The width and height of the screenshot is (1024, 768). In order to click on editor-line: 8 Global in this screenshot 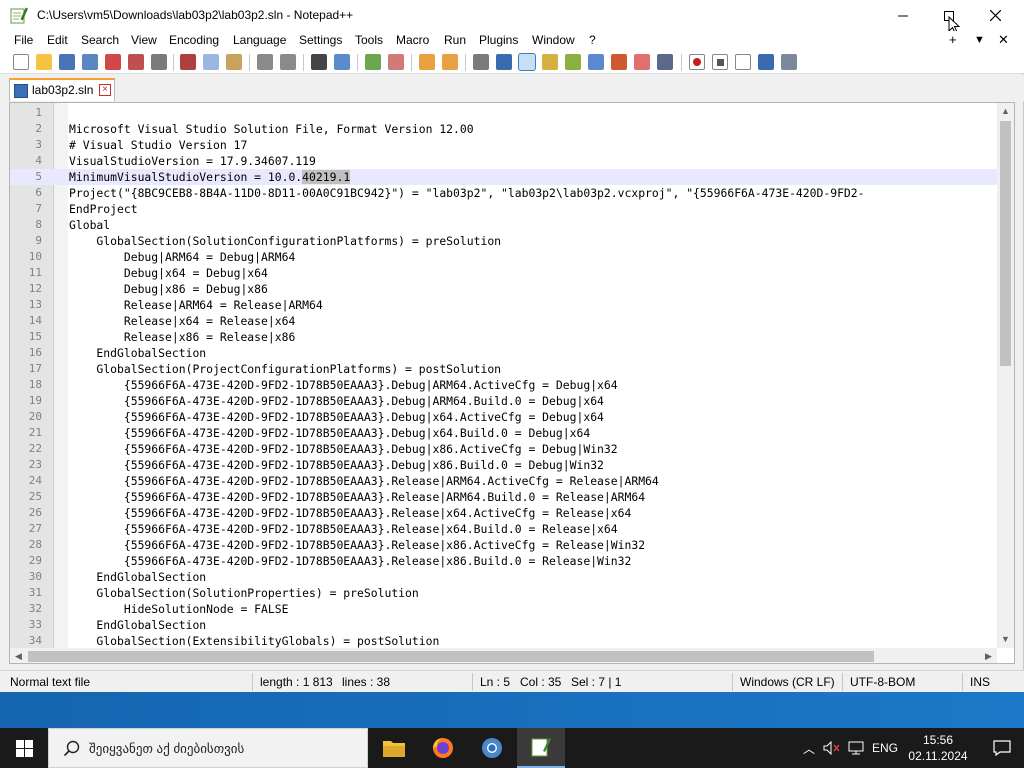, I will do `click(504, 225)`.